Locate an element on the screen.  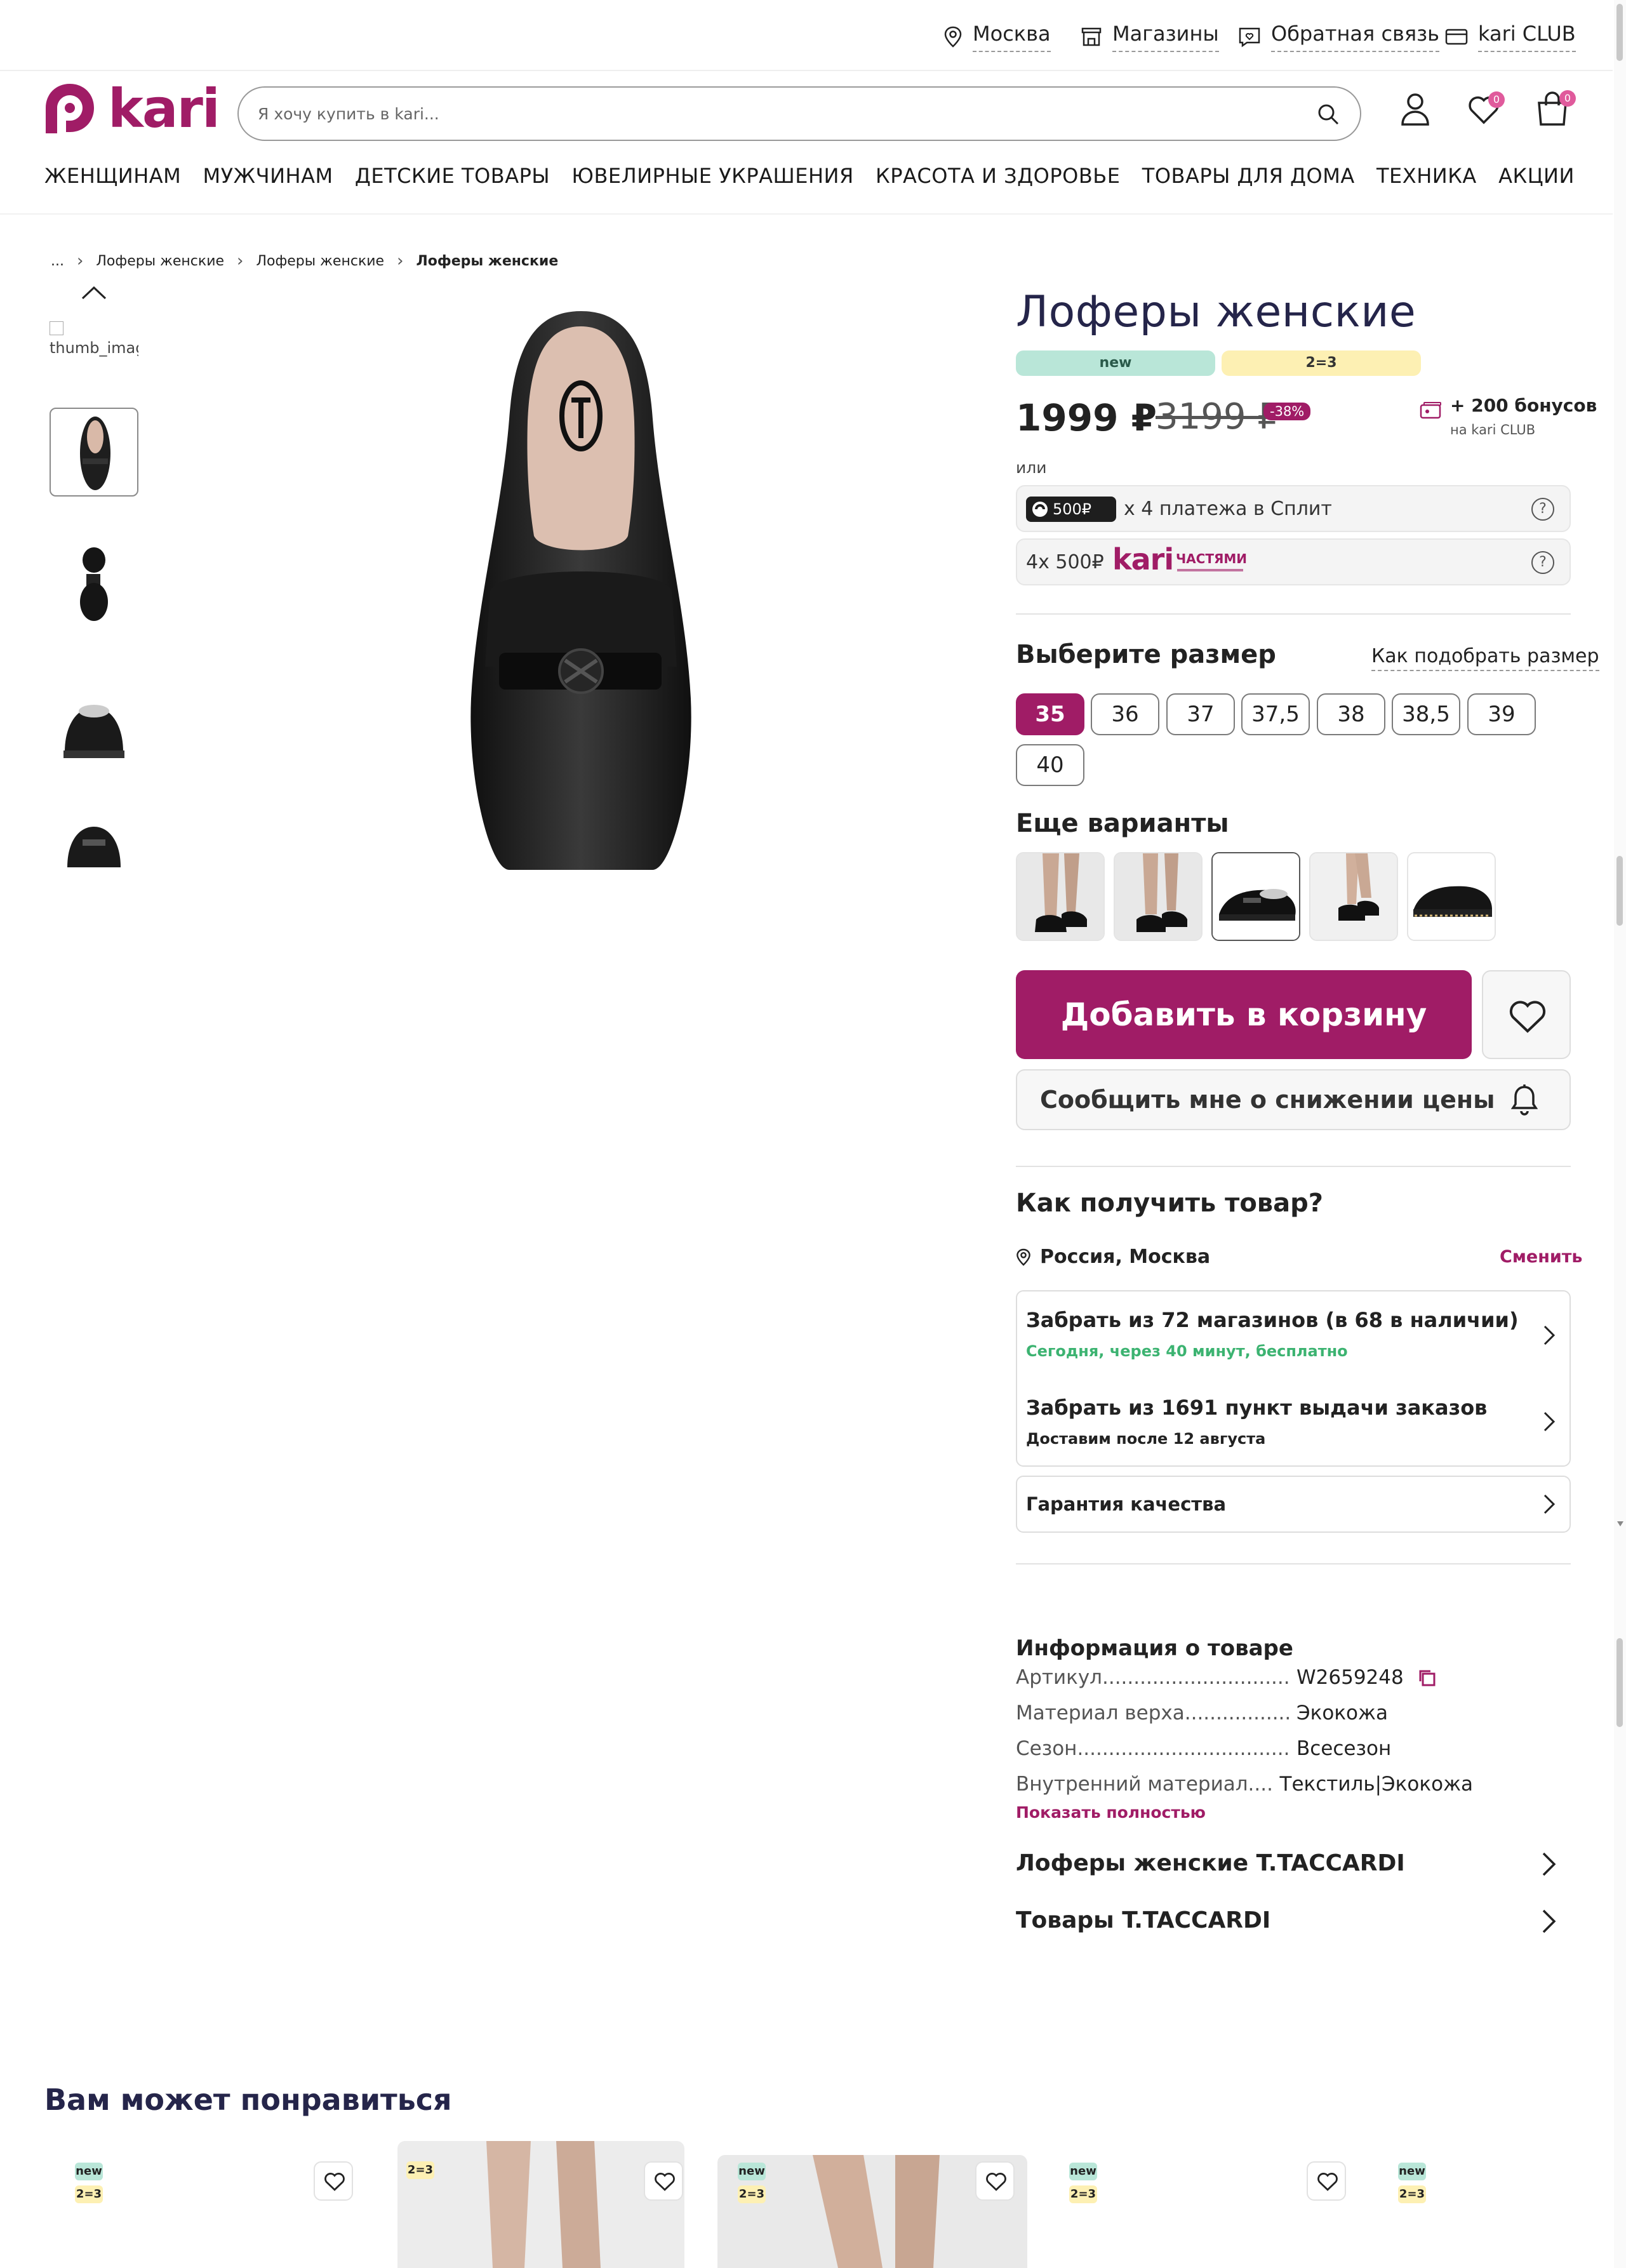
nav-jewelry: ЮВЕЛИРНЫЕ УКРАШЕНИЯ is located at coordinates (712, 176).